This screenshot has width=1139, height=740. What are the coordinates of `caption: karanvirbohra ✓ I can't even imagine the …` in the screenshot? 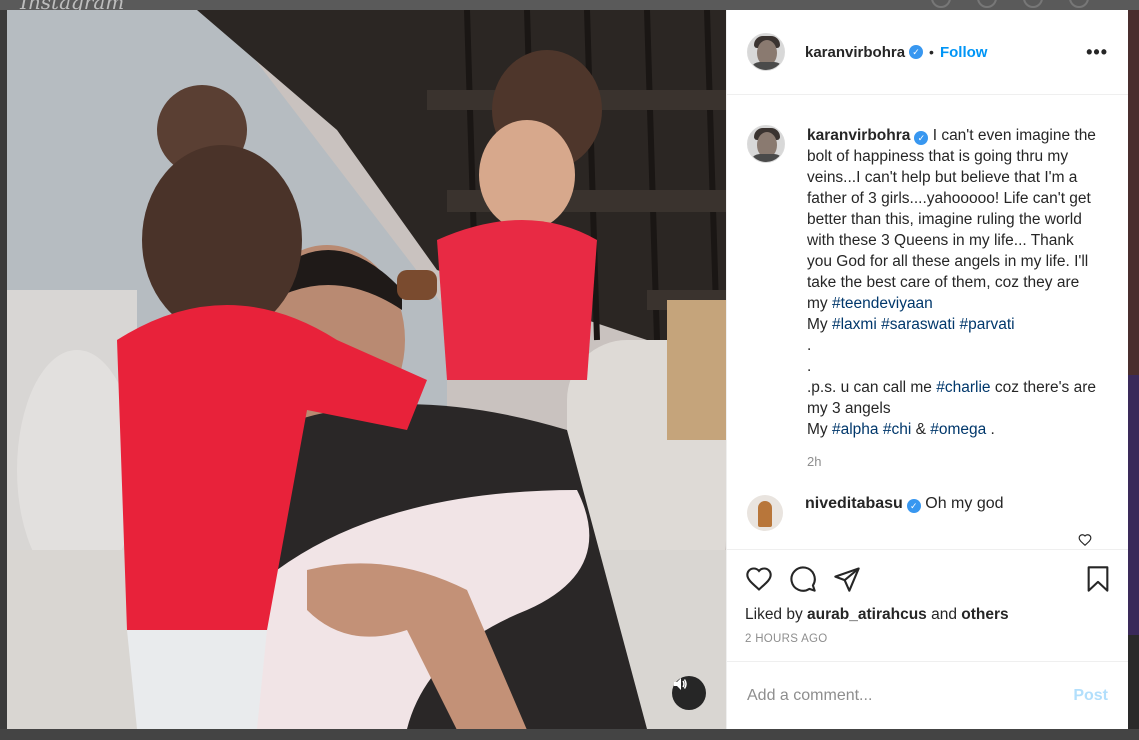 It's located at (927, 282).